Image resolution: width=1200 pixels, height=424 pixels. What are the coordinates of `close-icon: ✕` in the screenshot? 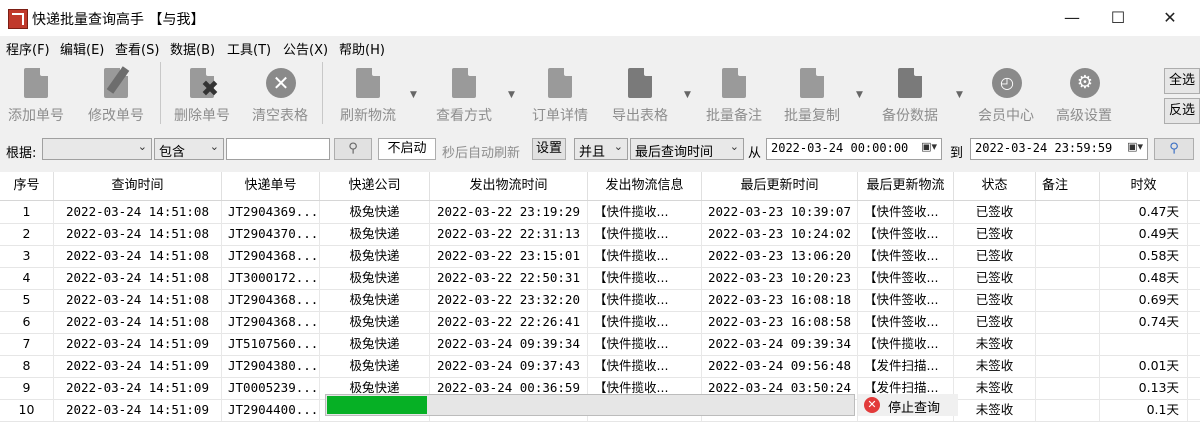 It's located at (1170, 18).